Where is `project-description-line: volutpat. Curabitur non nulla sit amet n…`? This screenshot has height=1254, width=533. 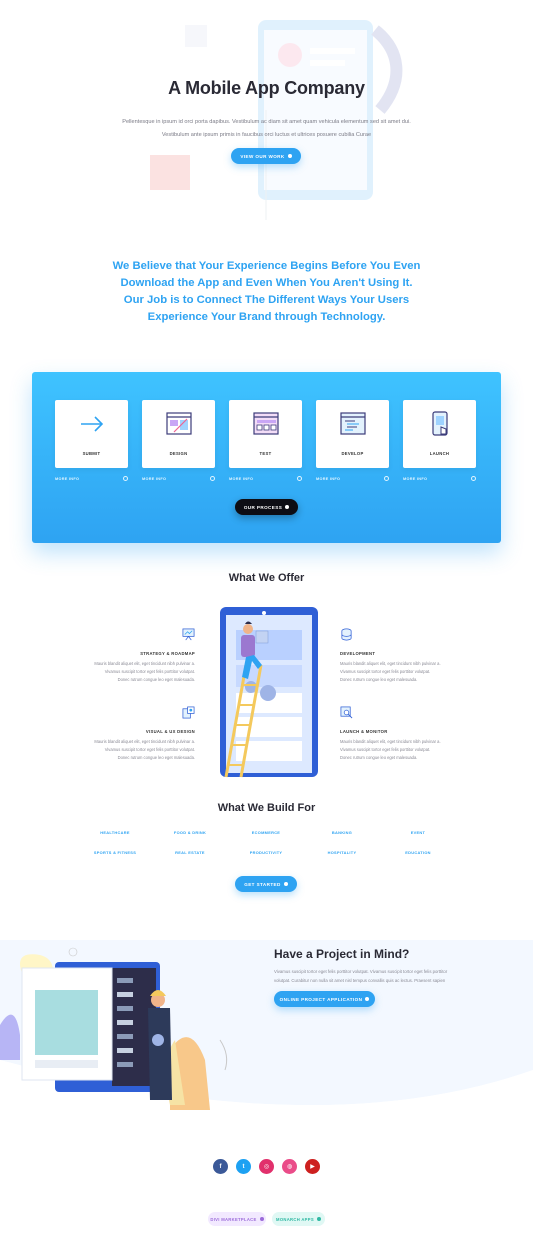
project-description-line: volutpat. Curabitur non nulla sit amet n… is located at coordinates (360, 980).